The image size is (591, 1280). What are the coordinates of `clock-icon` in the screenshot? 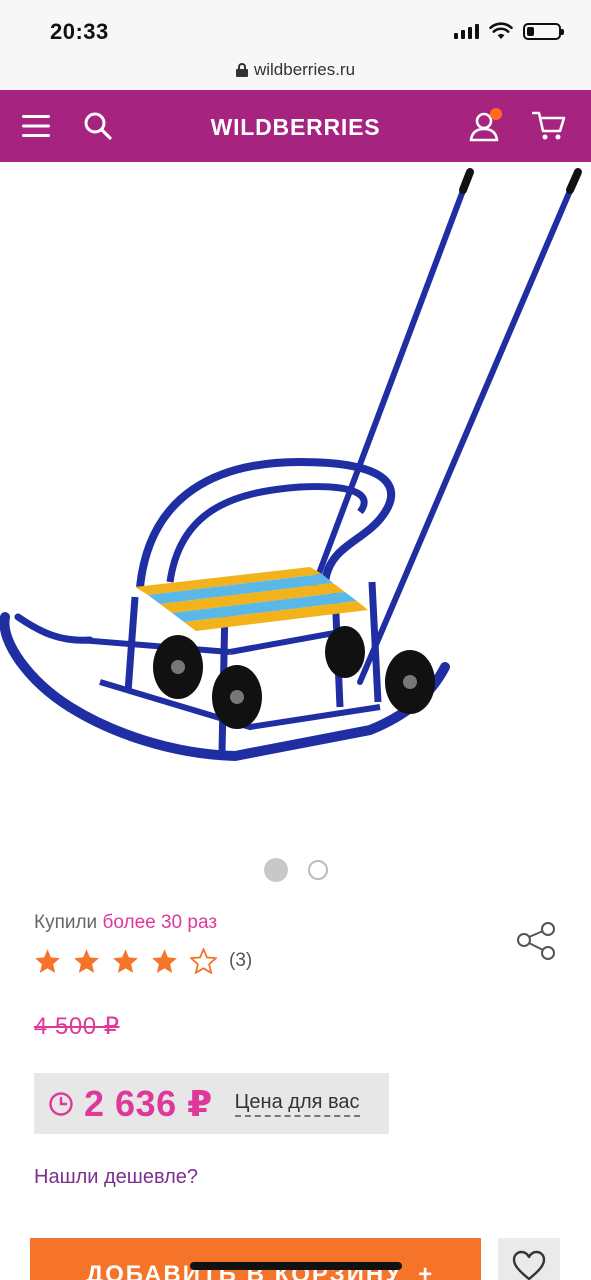 It's located at (61, 1103).